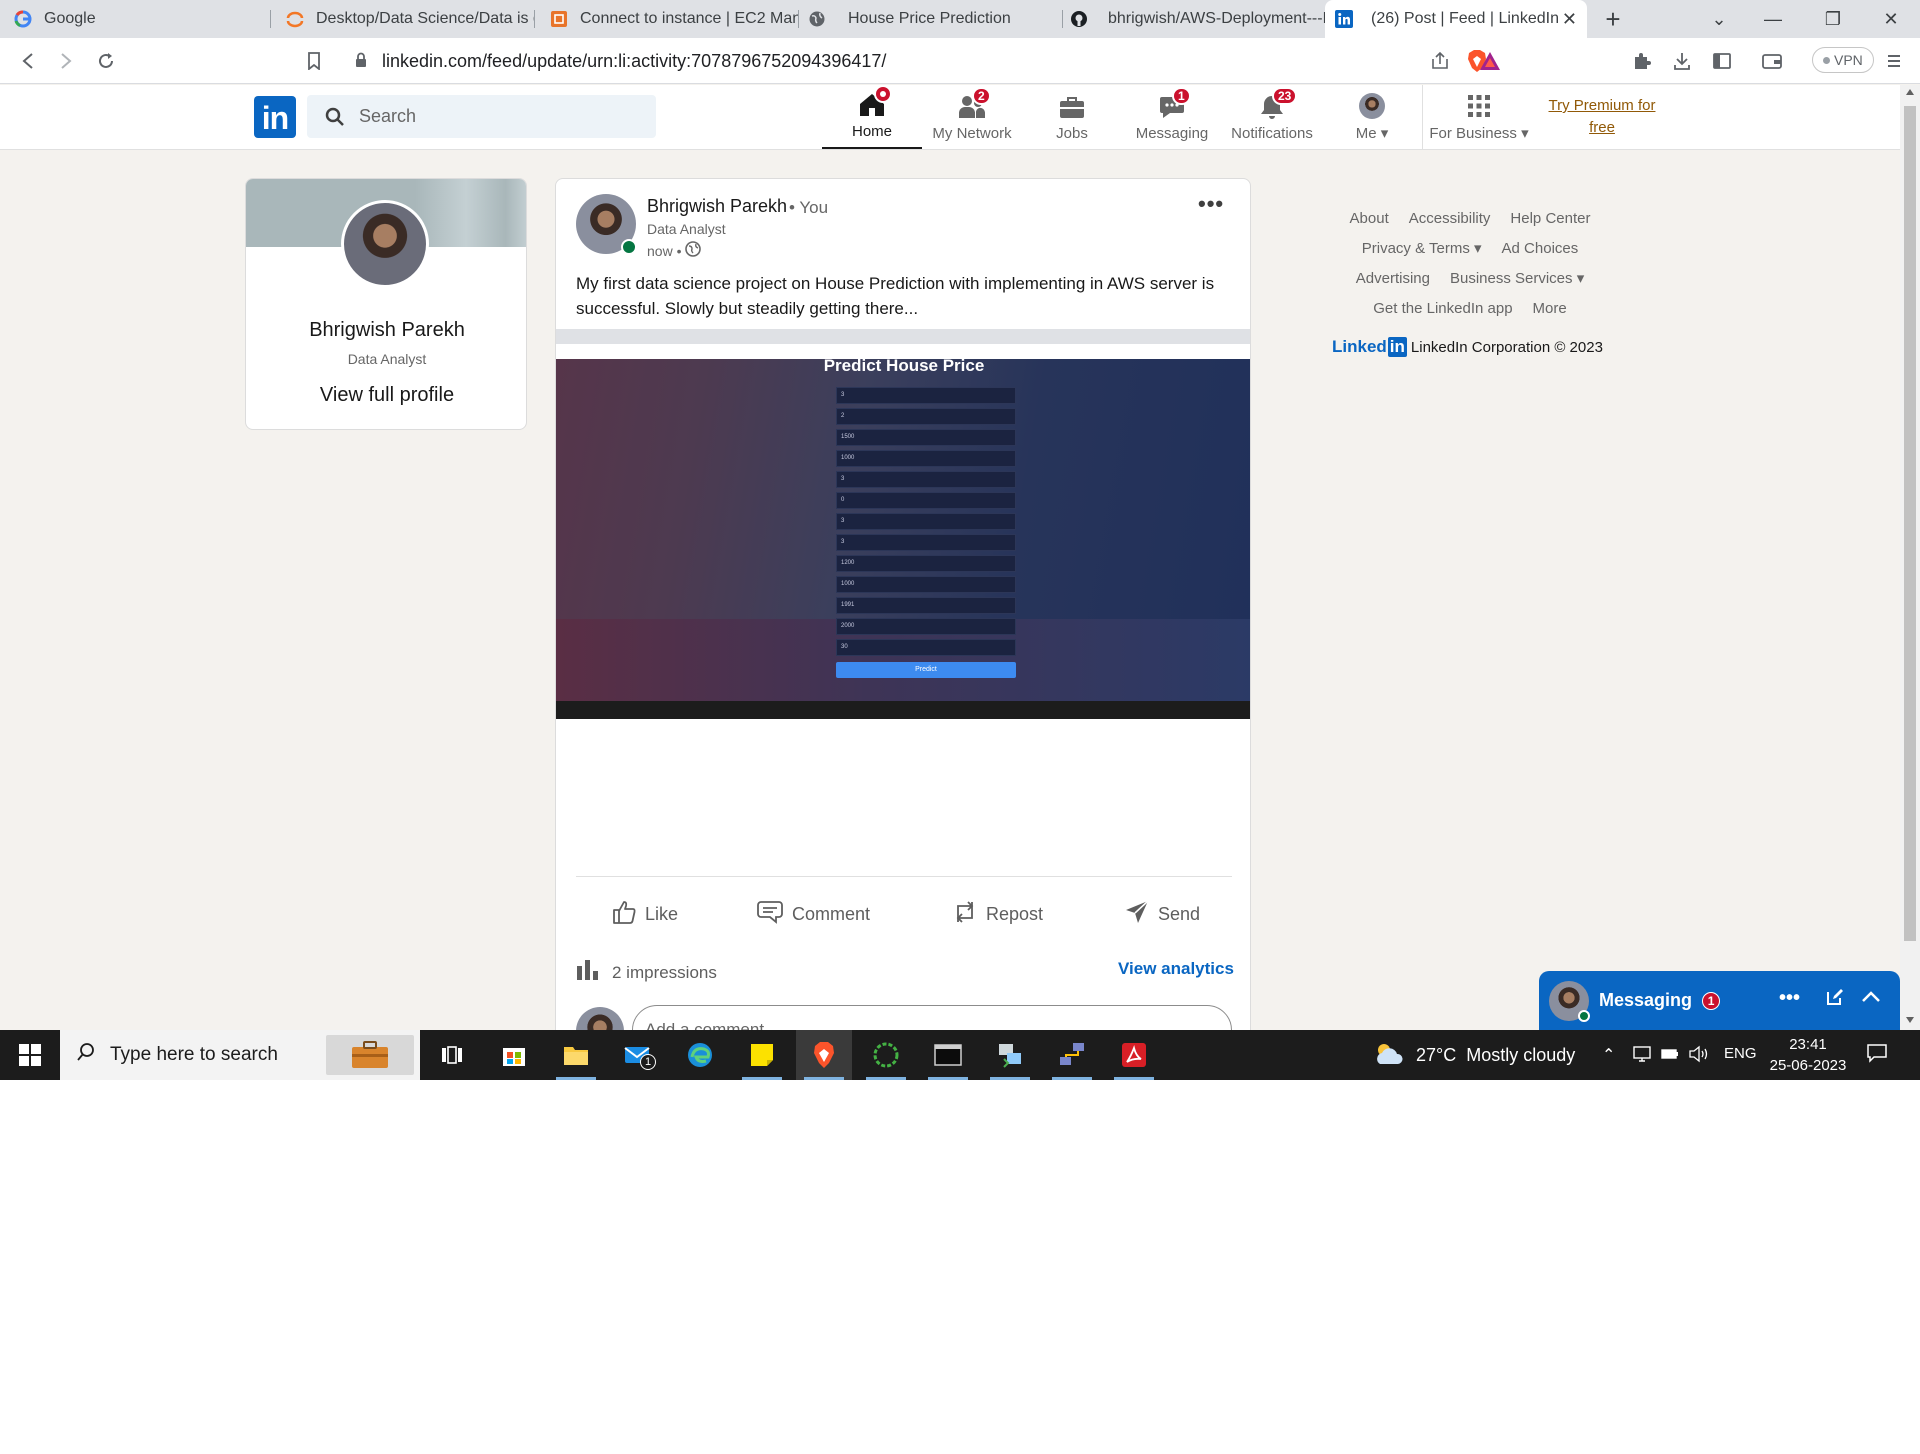 This screenshot has height=1454, width=1920. I want to click on nav-for-business: For Business ▾, so click(1479, 117).